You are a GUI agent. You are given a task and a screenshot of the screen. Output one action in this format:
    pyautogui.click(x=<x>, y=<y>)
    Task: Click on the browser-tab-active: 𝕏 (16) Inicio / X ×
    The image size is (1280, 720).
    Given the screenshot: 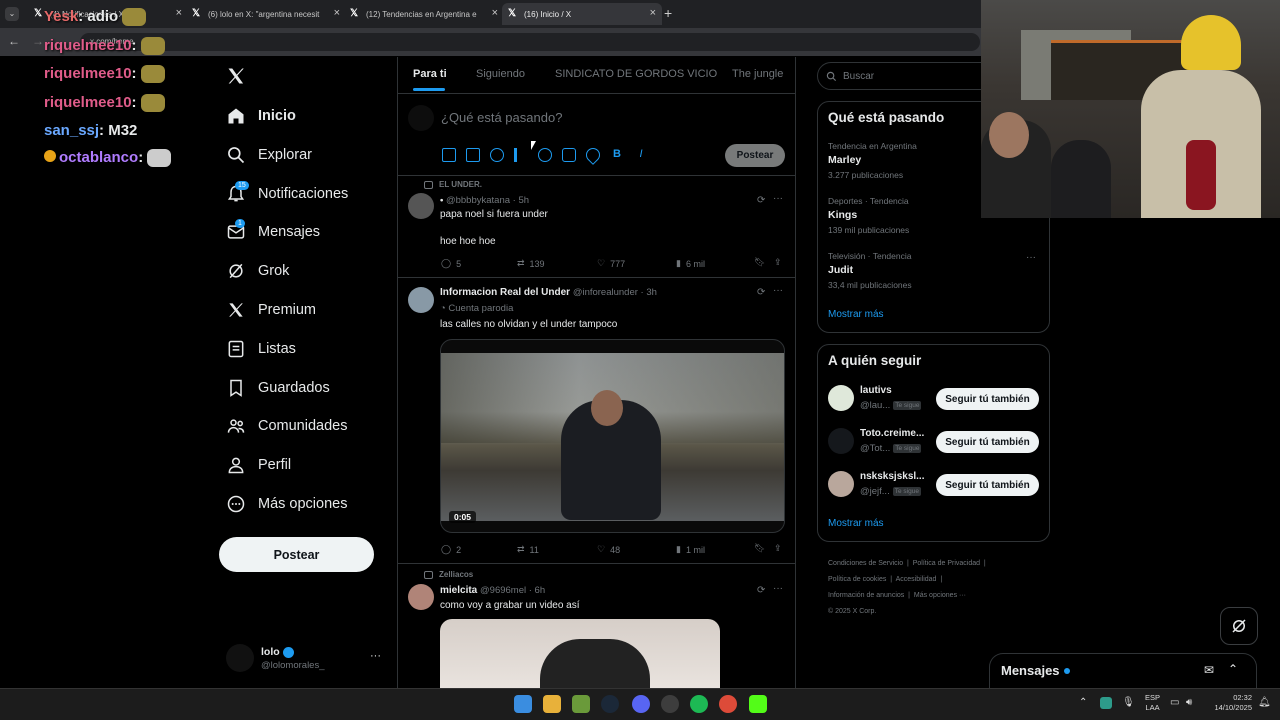 What is the action you would take?
    pyautogui.click(x=582, y=14)
    